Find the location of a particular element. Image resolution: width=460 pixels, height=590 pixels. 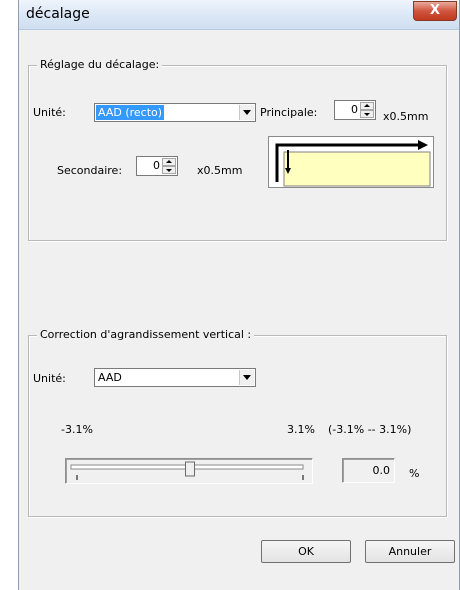

correction-value-unit: % is located at coordinates (414, 473).